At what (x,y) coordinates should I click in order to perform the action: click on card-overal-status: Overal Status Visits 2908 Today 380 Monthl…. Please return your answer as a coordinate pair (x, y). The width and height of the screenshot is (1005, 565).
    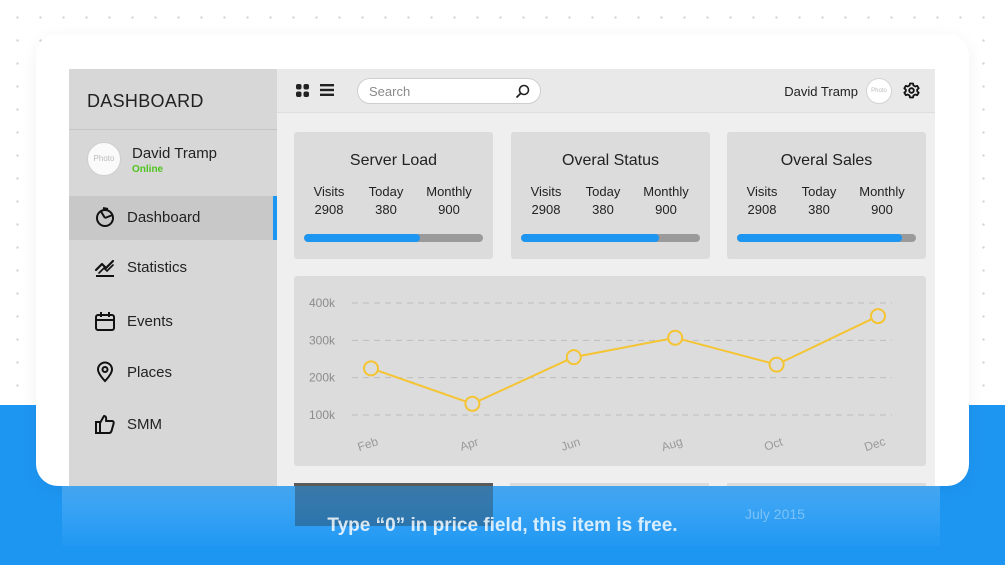
    Looking at the image, I should click on (610, 195).